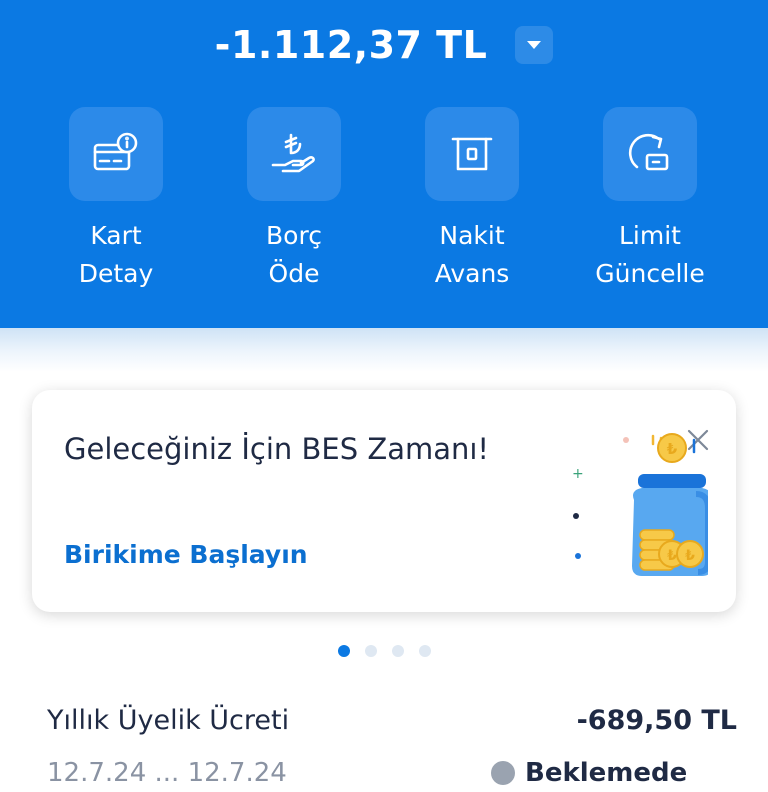 The width and height of the screenshot is (768, 792). I want to click on action-label: Borç Öde, so click(294, 255).